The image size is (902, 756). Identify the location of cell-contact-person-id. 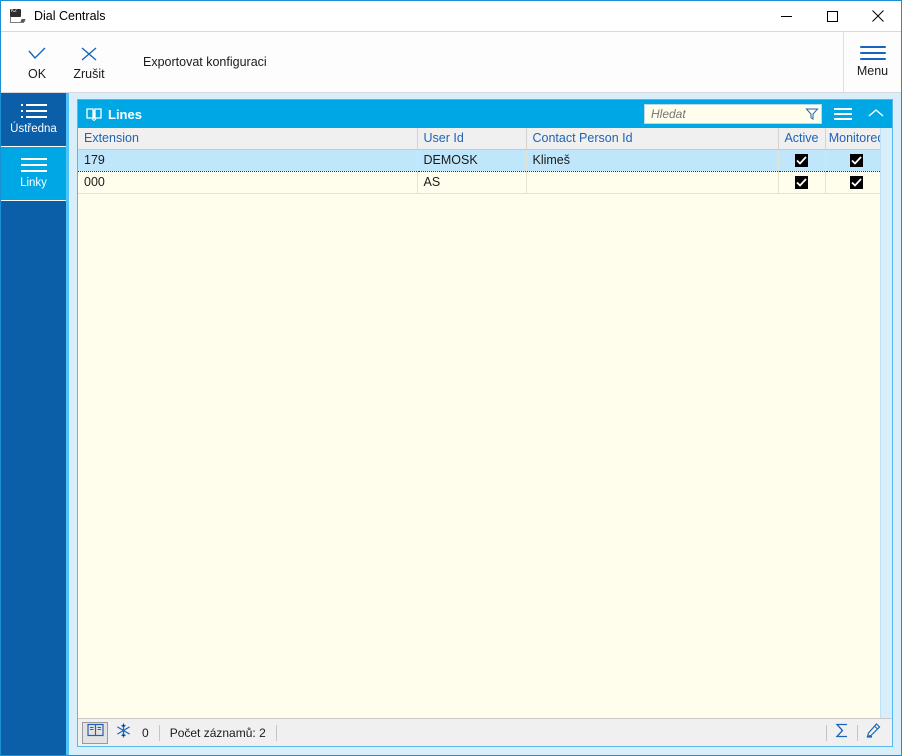
(652, 182).